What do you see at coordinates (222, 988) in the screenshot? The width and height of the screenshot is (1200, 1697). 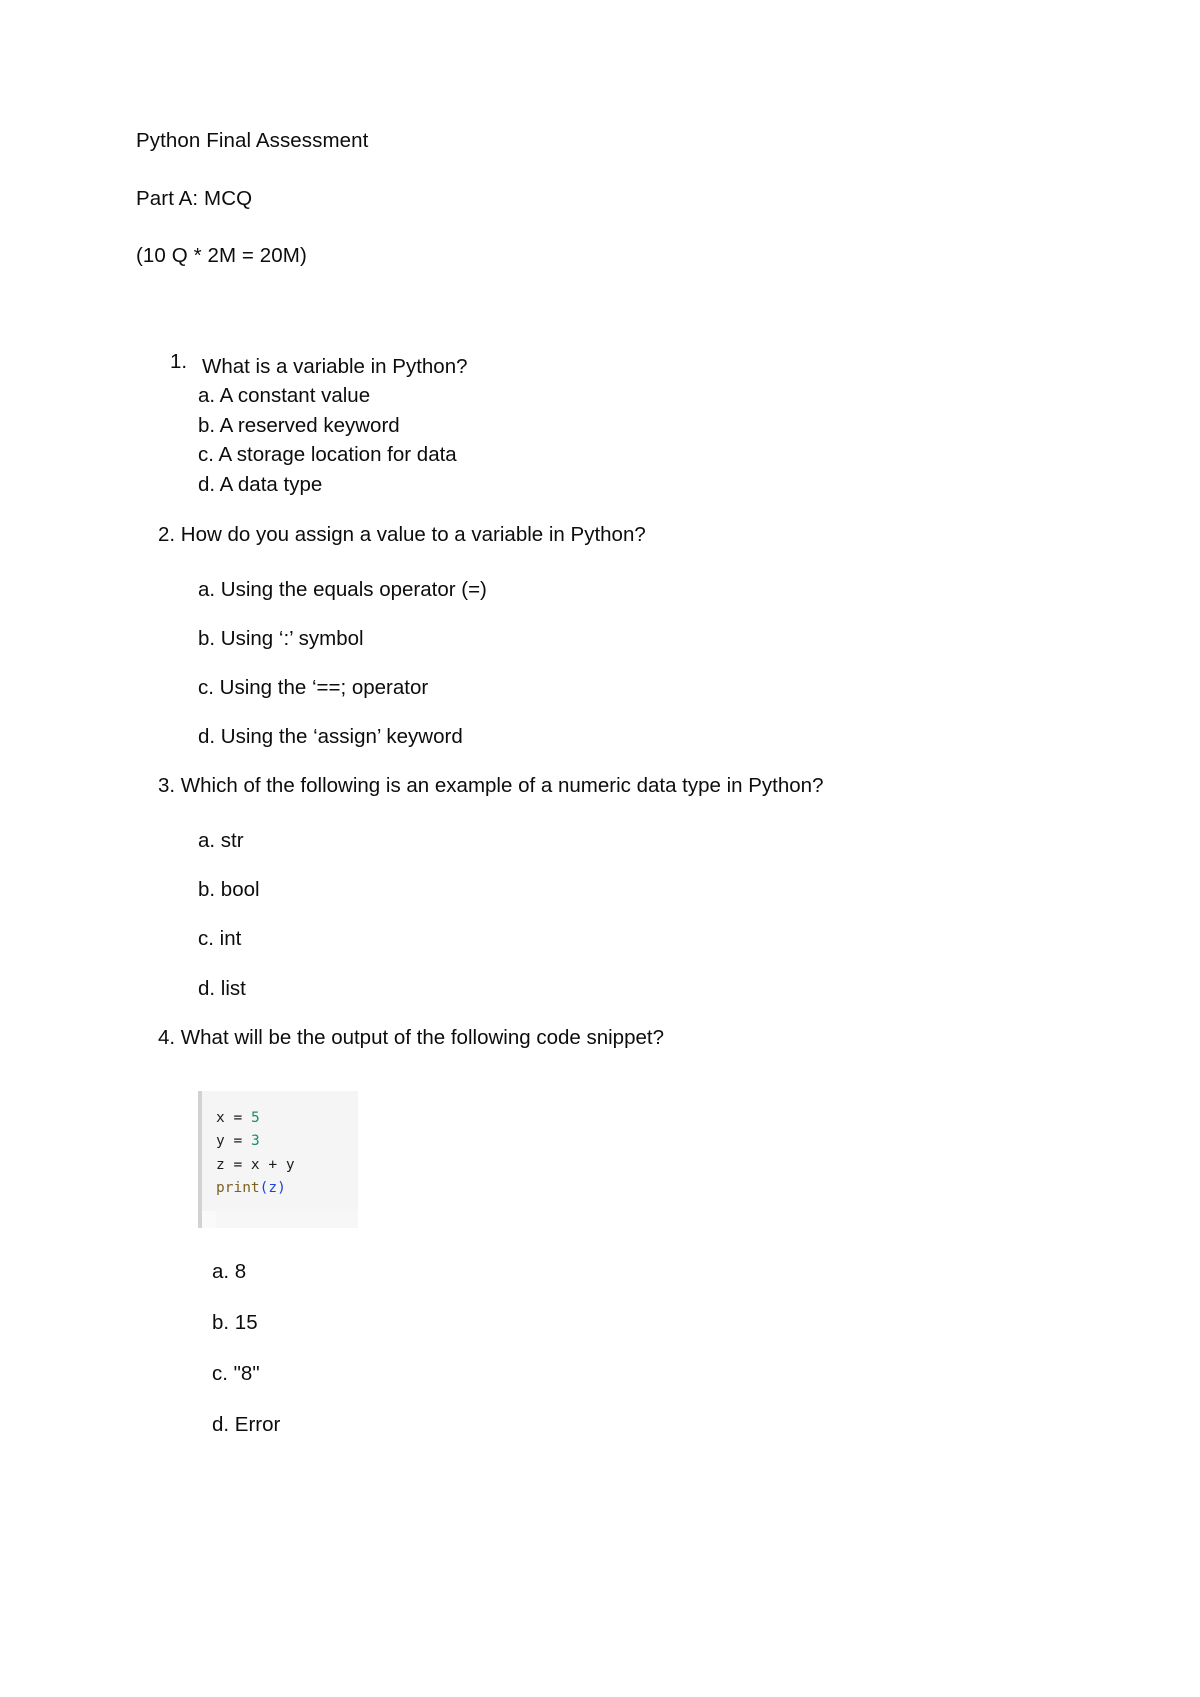 I see `question-3-option-d: d. list` at bounding box center [222, 988].